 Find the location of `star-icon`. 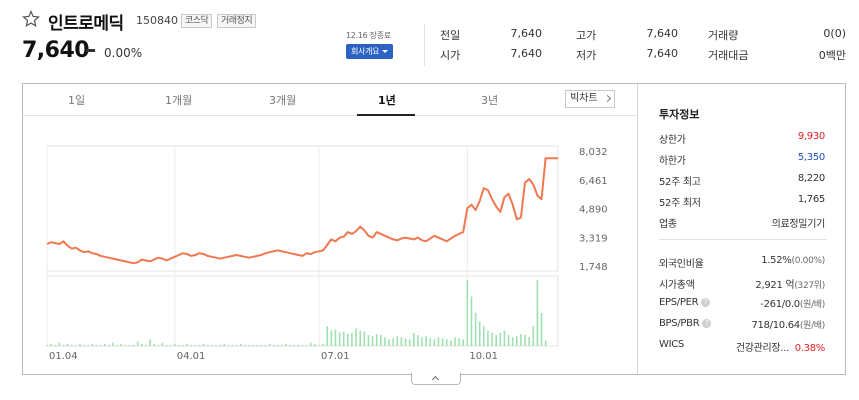

star-icon is located at coordinates (31, 19).